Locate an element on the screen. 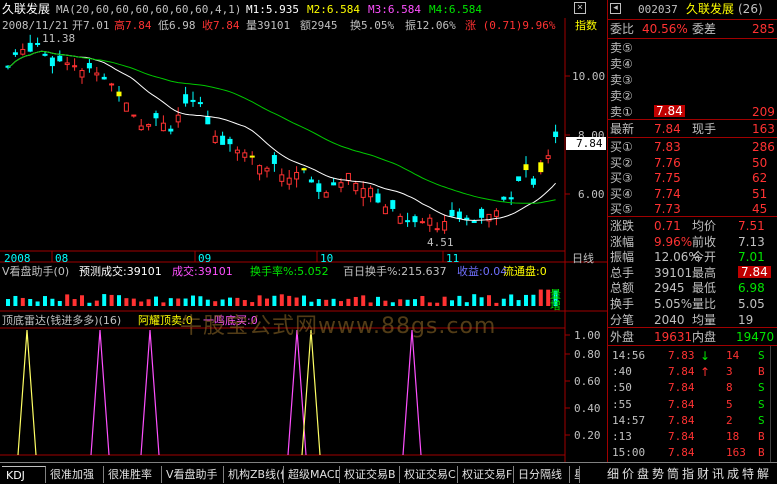 The height and width of the screenshot is (484, 777). tick-row: :40 7.84 ↑ 3 B is located at coordinates (692, 372).